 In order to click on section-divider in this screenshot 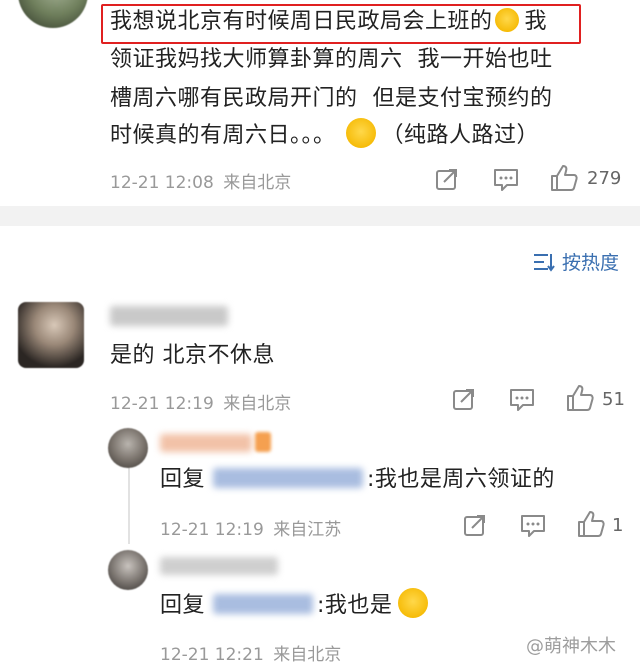, I will do `click(320, 216)`.